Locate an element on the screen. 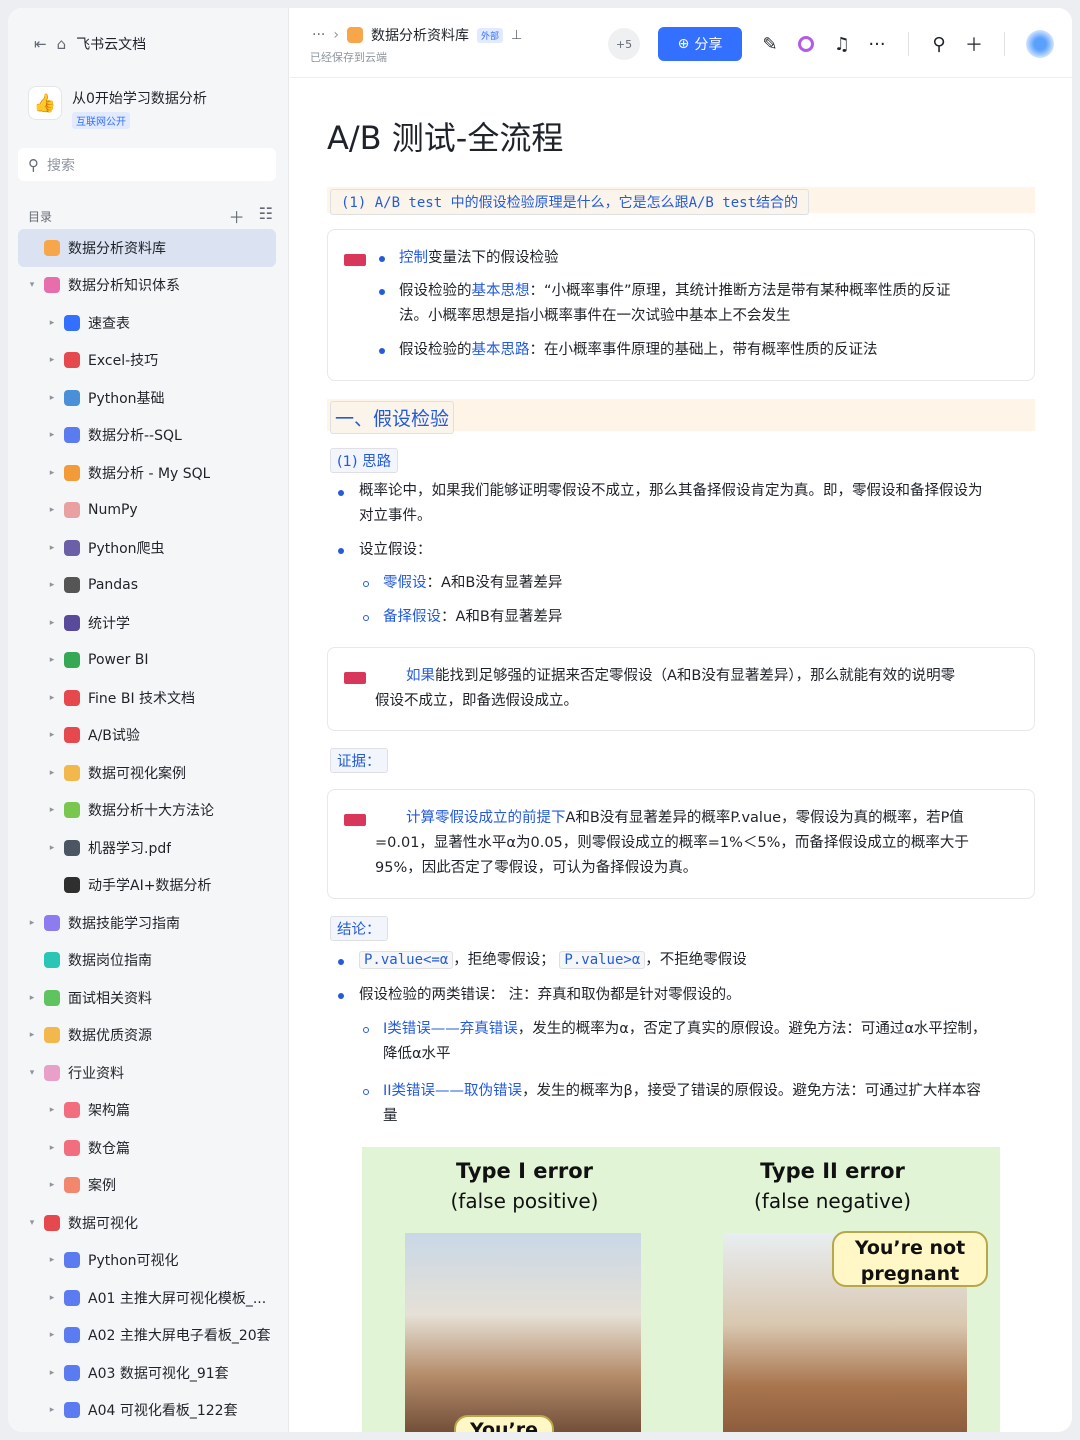 The width and height of the screenshot is (1080, 1440). link: 基本思想 is located at coordinates (501, 291).